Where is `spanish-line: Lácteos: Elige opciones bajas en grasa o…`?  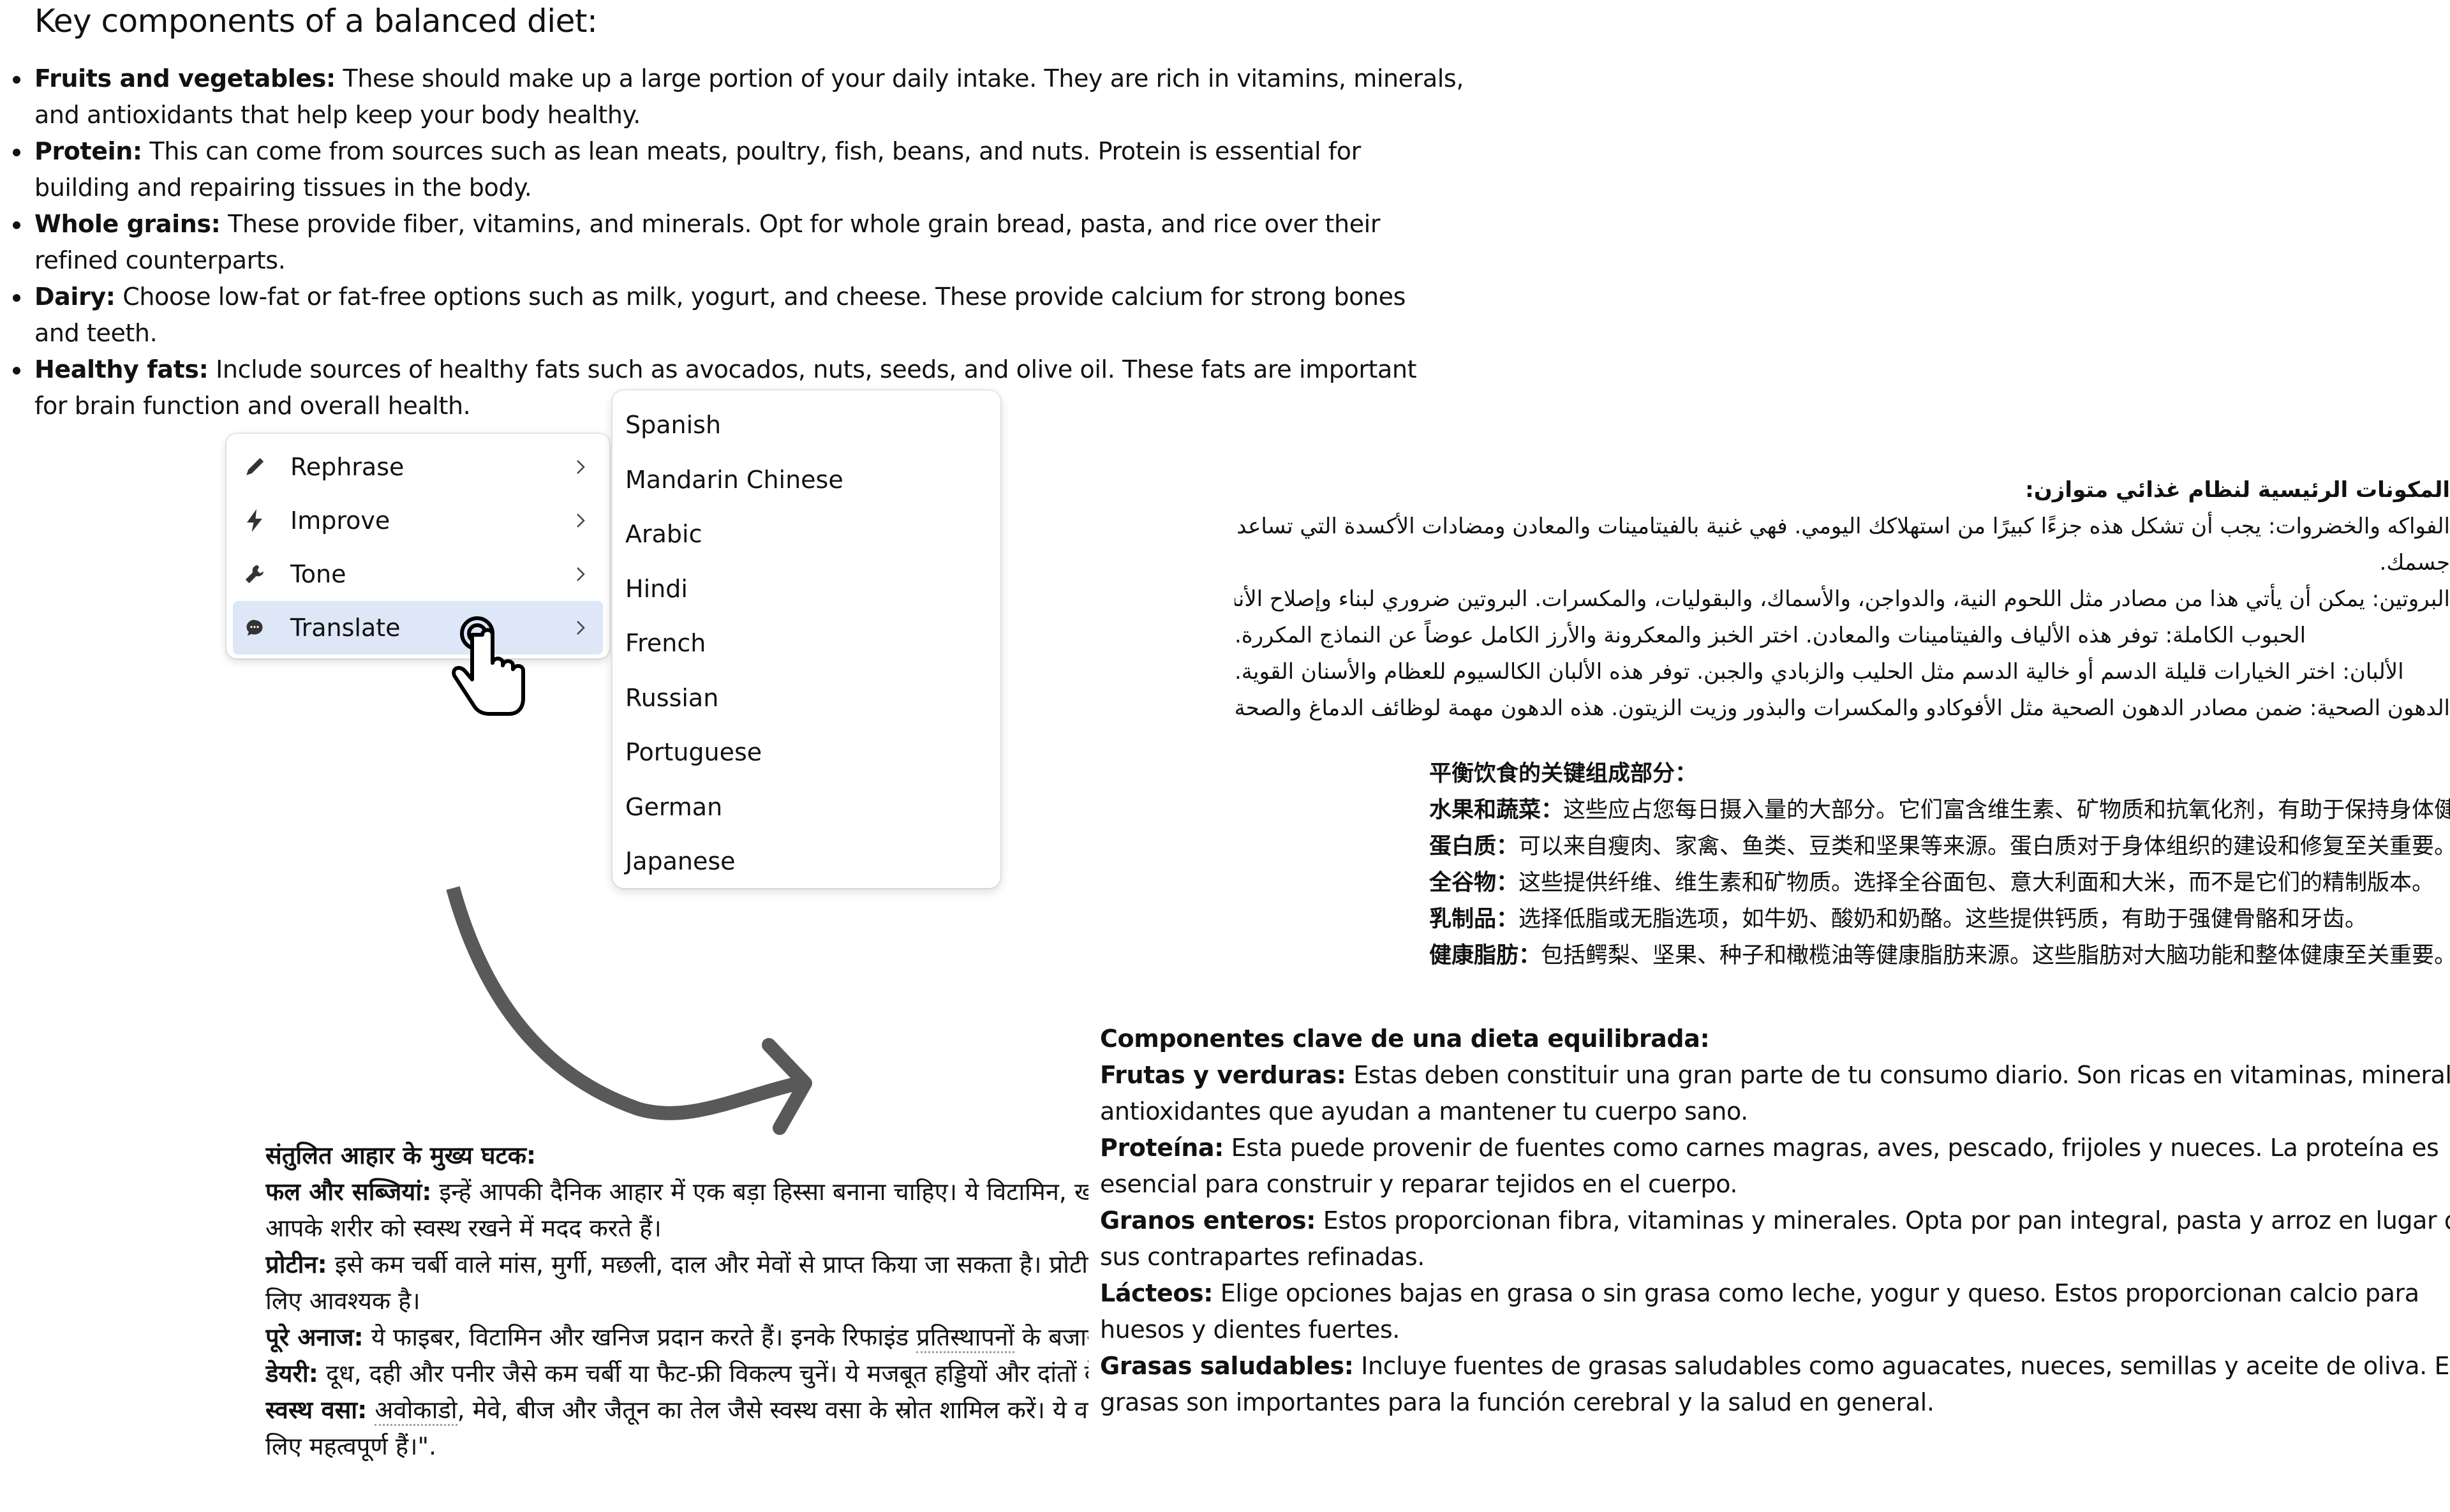 spanish-line: Lácteos: Elige opciones bajas en grasa o… is located at coordinates (1759, 1293).